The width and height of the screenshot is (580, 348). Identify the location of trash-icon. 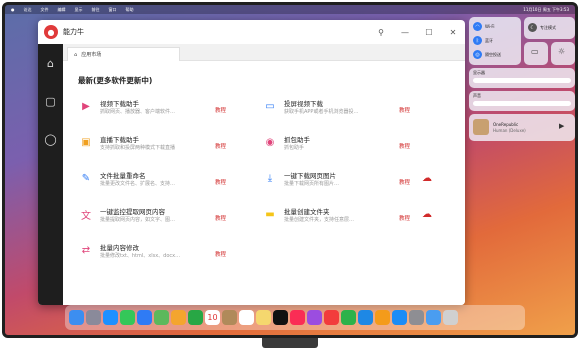
(450, 317).